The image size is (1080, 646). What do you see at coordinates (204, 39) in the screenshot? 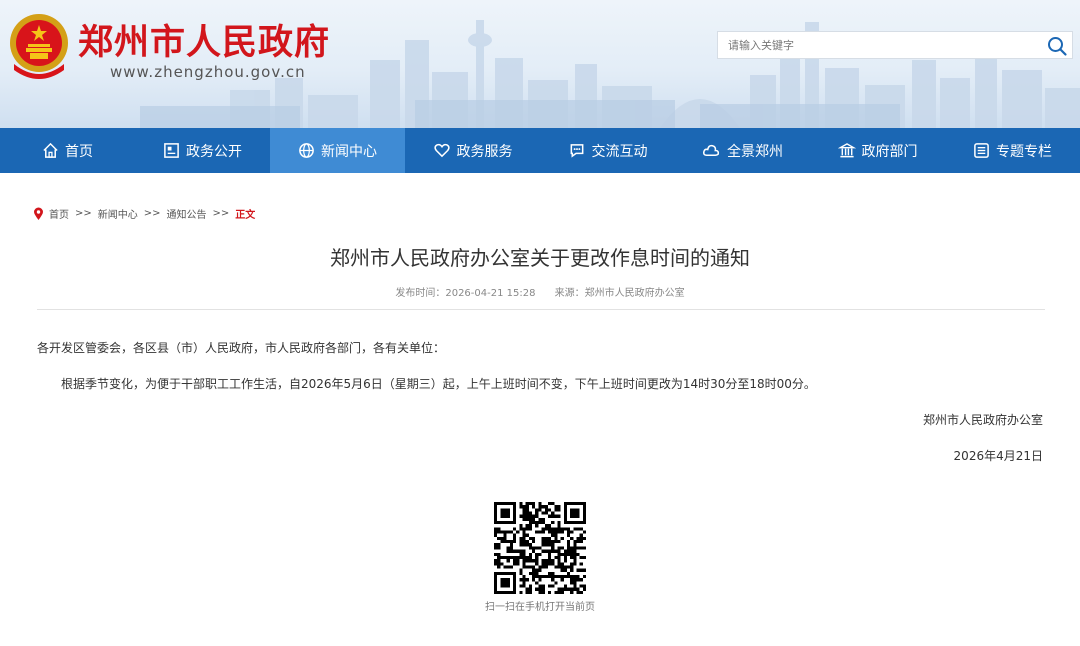
I see `site-title: 郑州市人民政府` at bounding box center [204, 39].